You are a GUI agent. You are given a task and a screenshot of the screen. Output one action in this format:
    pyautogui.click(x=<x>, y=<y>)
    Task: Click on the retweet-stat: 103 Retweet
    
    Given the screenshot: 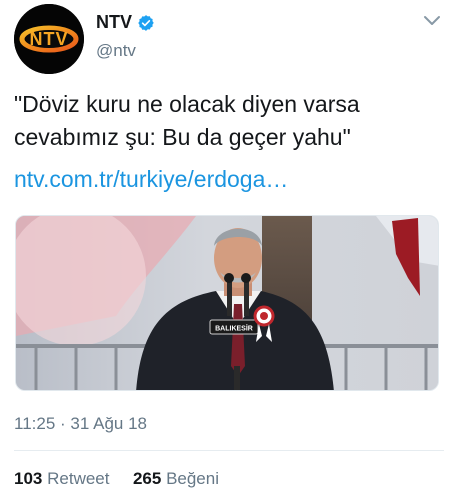 What is the action you would take?
    pyautogui.click(x=64, y=478)
    